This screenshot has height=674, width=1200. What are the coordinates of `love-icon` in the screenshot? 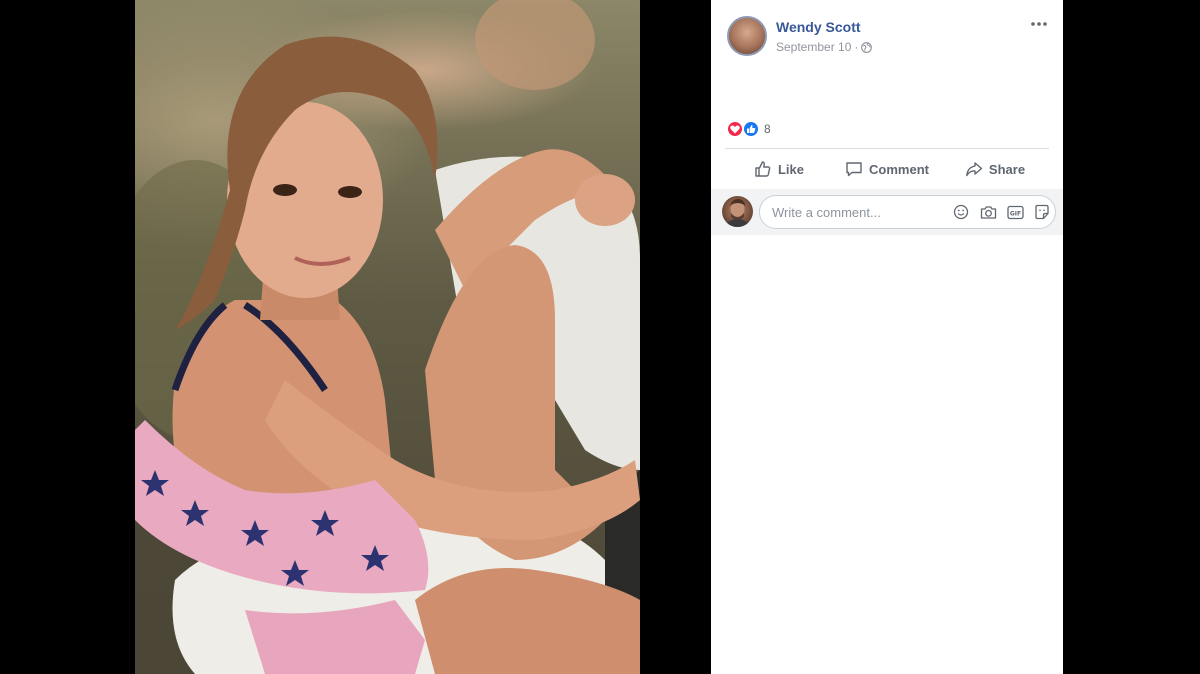 It's located at (735, 129).